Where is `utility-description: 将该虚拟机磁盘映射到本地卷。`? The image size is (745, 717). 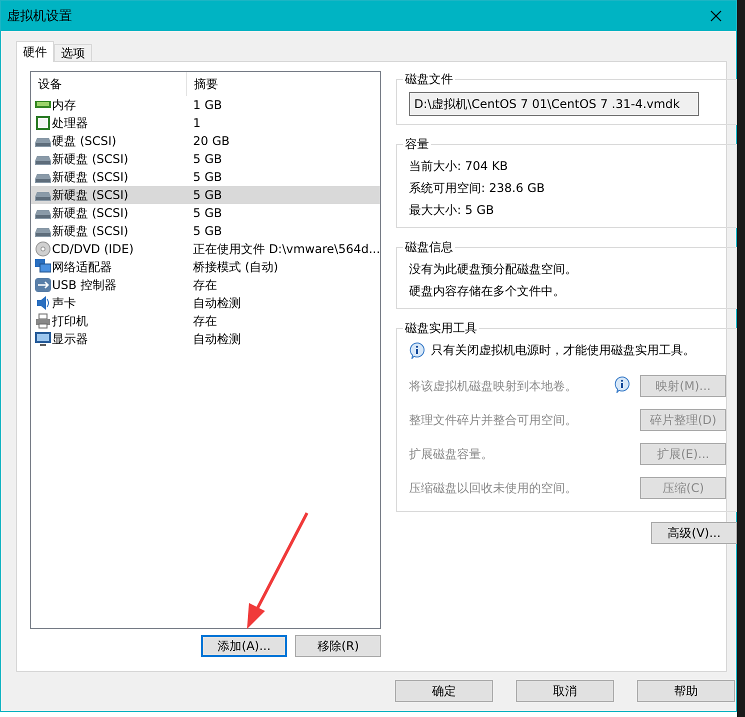
utility-description: 将该虚拟机磁盘映射到本地卷。 is located at coordinates (493, 386).